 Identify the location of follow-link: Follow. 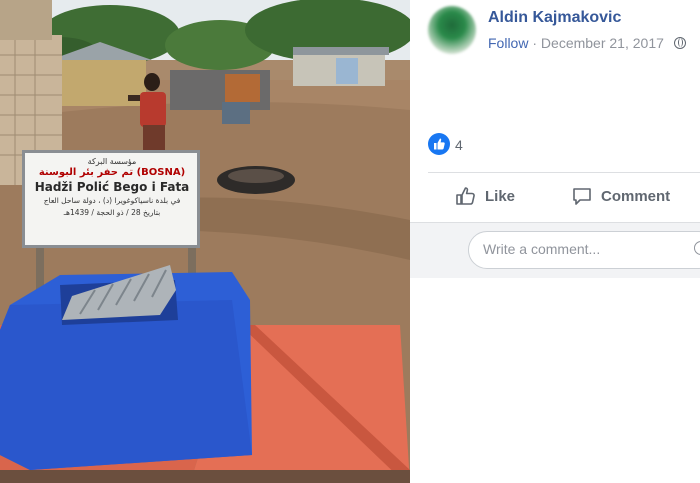
(508, 43).